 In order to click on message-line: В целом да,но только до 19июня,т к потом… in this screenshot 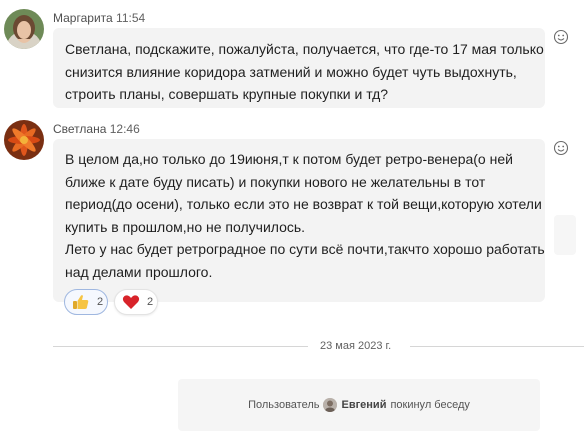, I will do `click(289, 159)`.